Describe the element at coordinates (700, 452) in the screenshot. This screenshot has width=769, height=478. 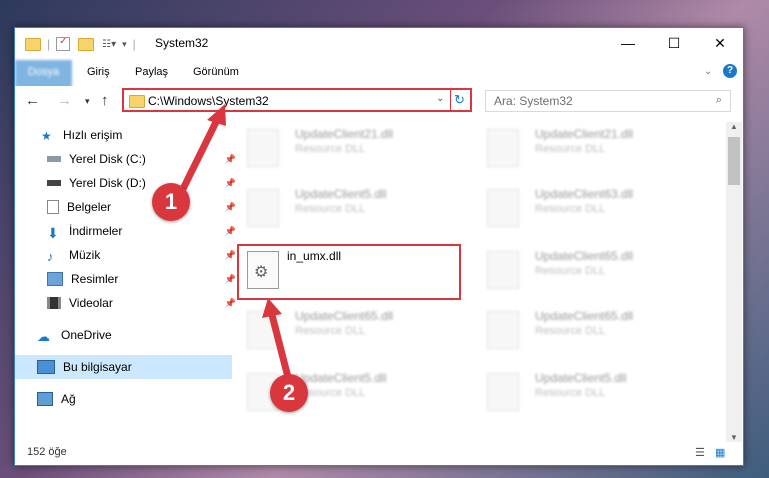
I see `details-view-icon: ☰` at that location.